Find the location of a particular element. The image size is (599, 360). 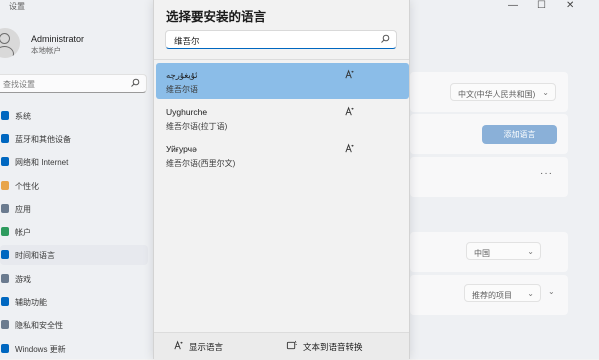

sidebar-item: 帐户 is located at coordinates (74, 232).